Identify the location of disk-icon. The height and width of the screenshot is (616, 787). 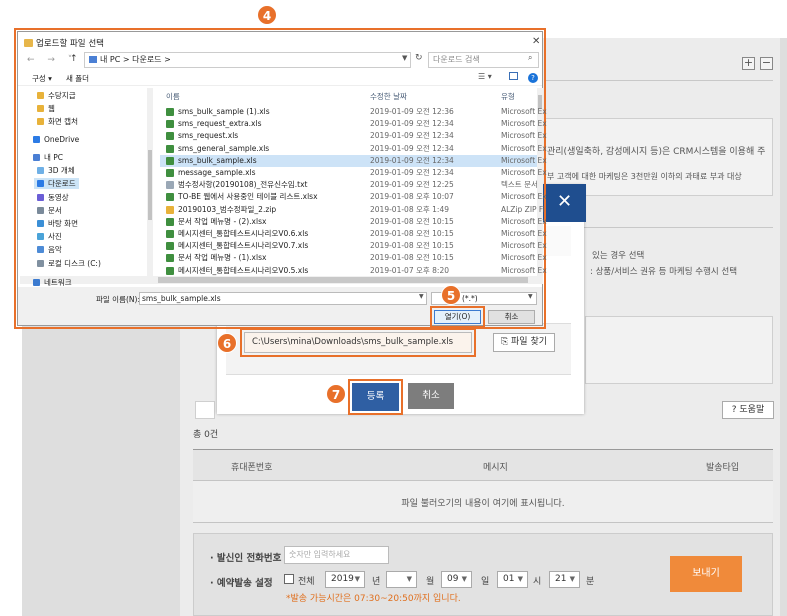
(40, 263).